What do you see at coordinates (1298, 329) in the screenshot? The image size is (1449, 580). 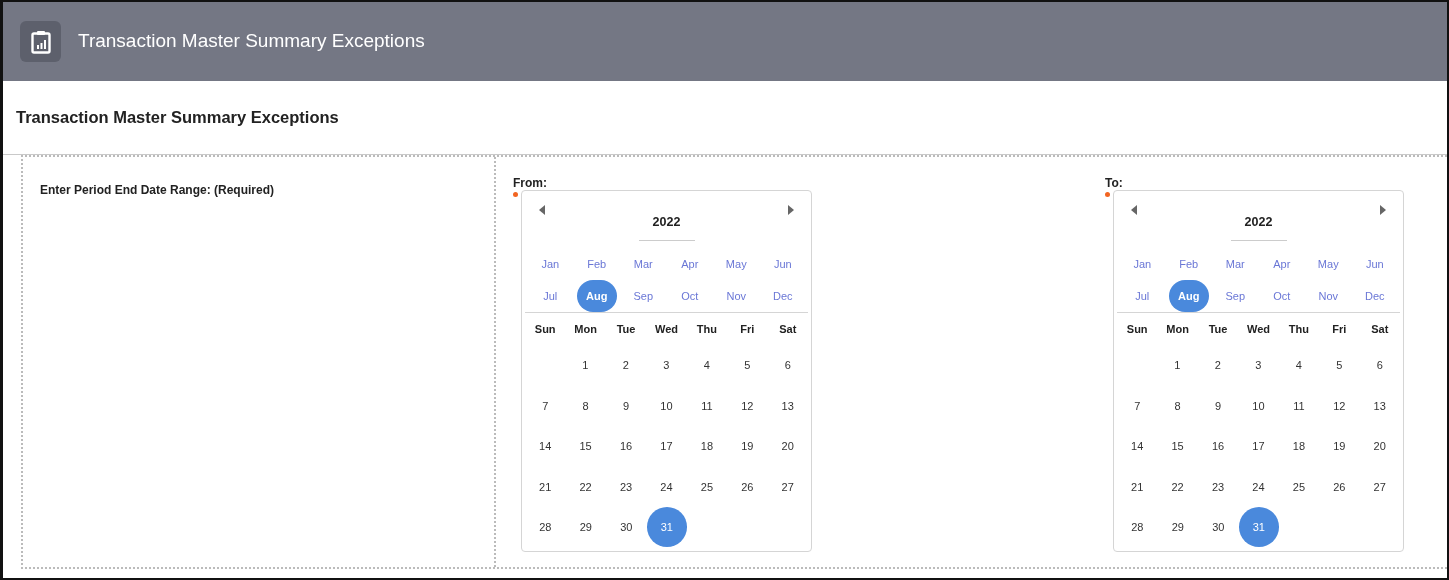 I see `weekday-header: Thu` at bounding box center [1298, 329].